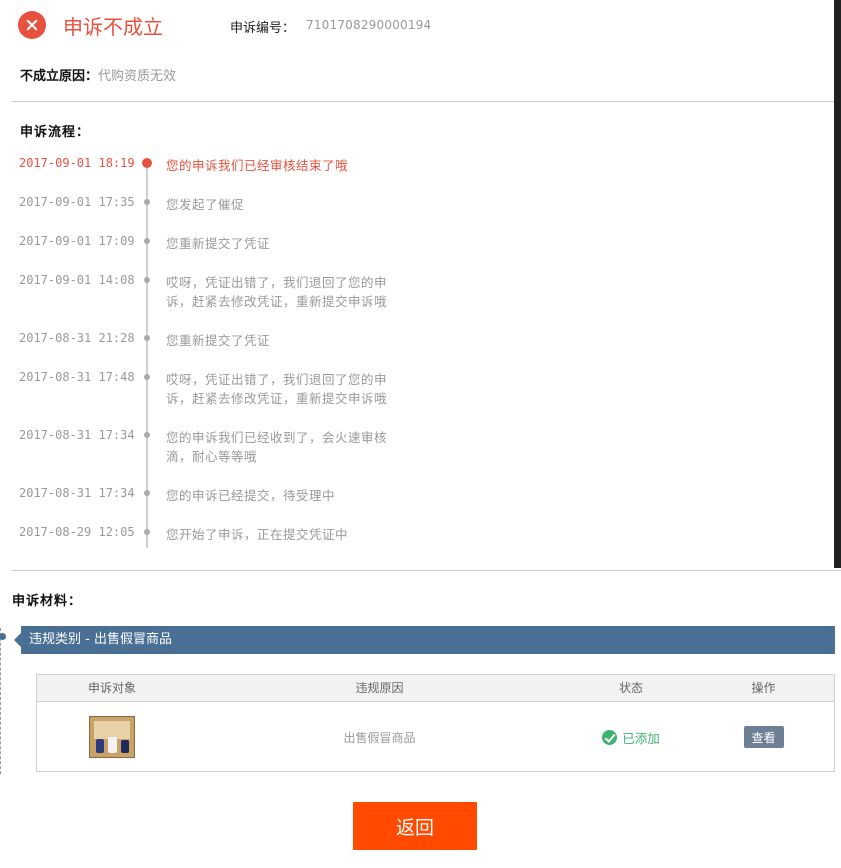  What do you see at coordinates (428, 640) in the screenshot?
I see `violation-category-bar: 违规类别 - 出售假冒商品` at bounding box center [428, 640].